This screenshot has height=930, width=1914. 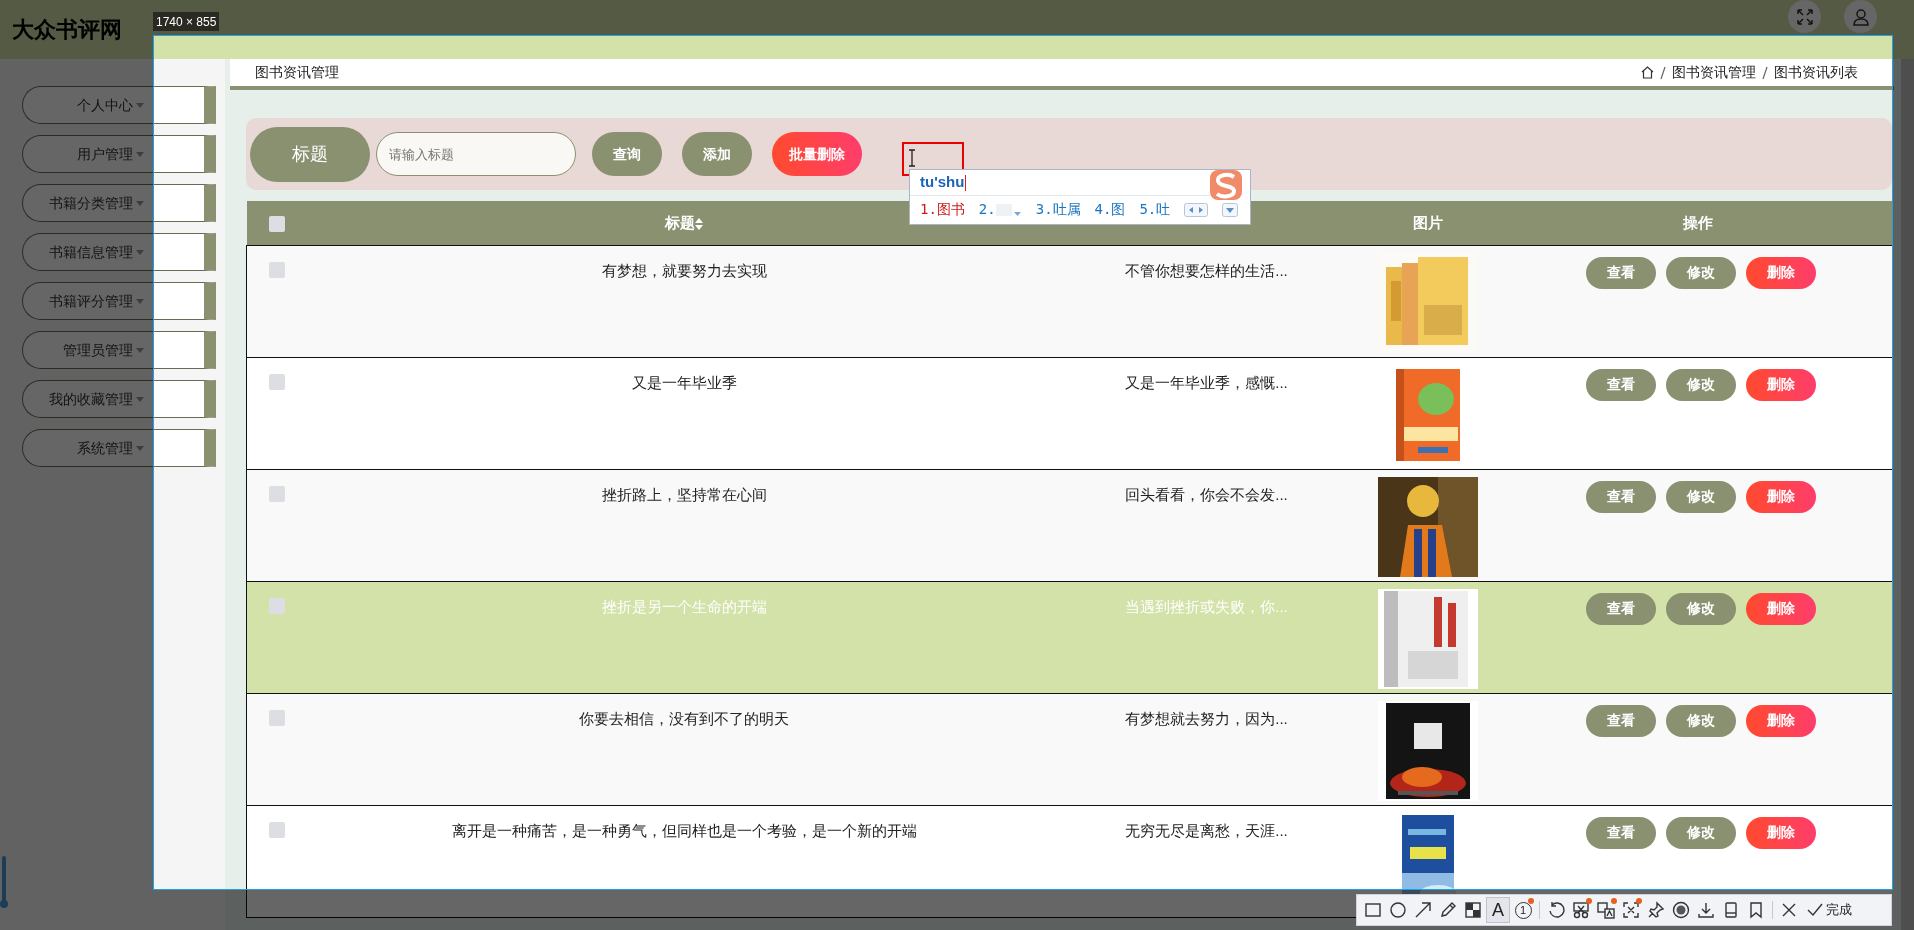 What do you see at coordinates (1681, 910) in the screenshot?
I see `record-icon` at bounding box center [1681, 910].